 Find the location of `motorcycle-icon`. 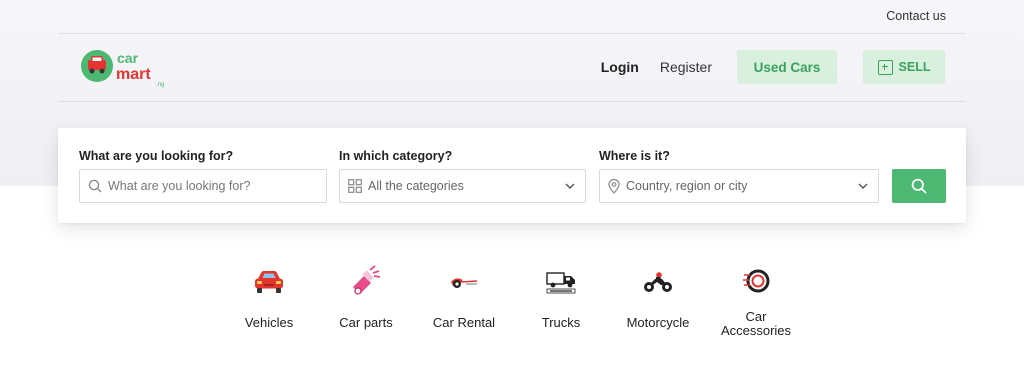

motorcycle-icon is located at coordinates (658, 282).